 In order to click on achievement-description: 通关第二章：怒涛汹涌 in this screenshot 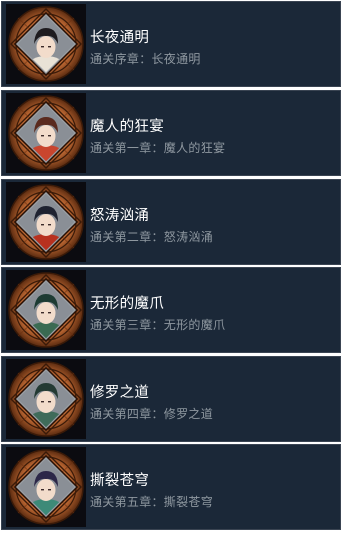, I will do `click(152, 237)`.